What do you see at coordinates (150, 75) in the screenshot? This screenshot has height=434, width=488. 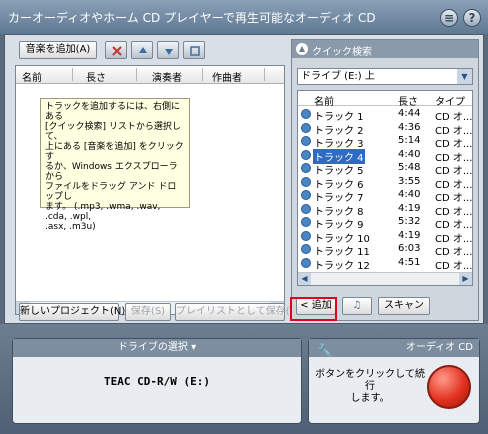 I see `list-header: 名前 長さ 演奏者 作曲者` at bounding box center [150, 75].